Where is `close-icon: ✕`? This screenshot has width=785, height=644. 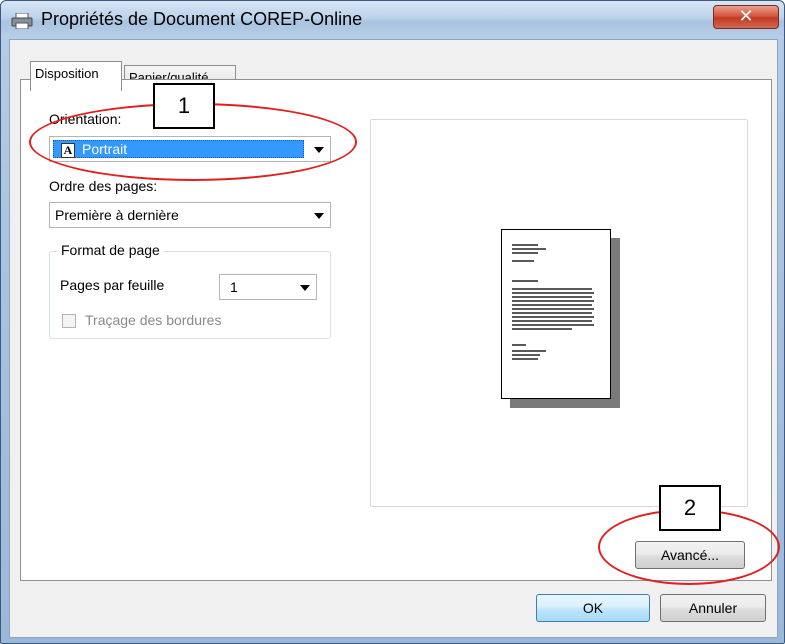
close-icon: ✕ is located at coordinates (746, 16).